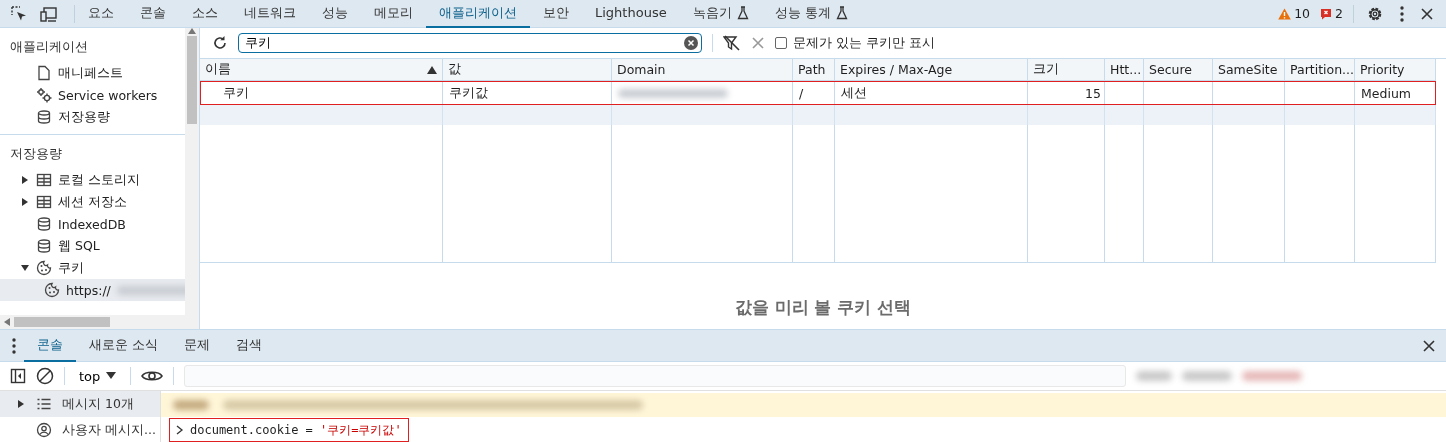 The height and width of the screenshot is (442, 1446). What do you see at coordinates (220, 43) in the screenshot?
I see `refresh-icon` at bounding box center [220, 43].